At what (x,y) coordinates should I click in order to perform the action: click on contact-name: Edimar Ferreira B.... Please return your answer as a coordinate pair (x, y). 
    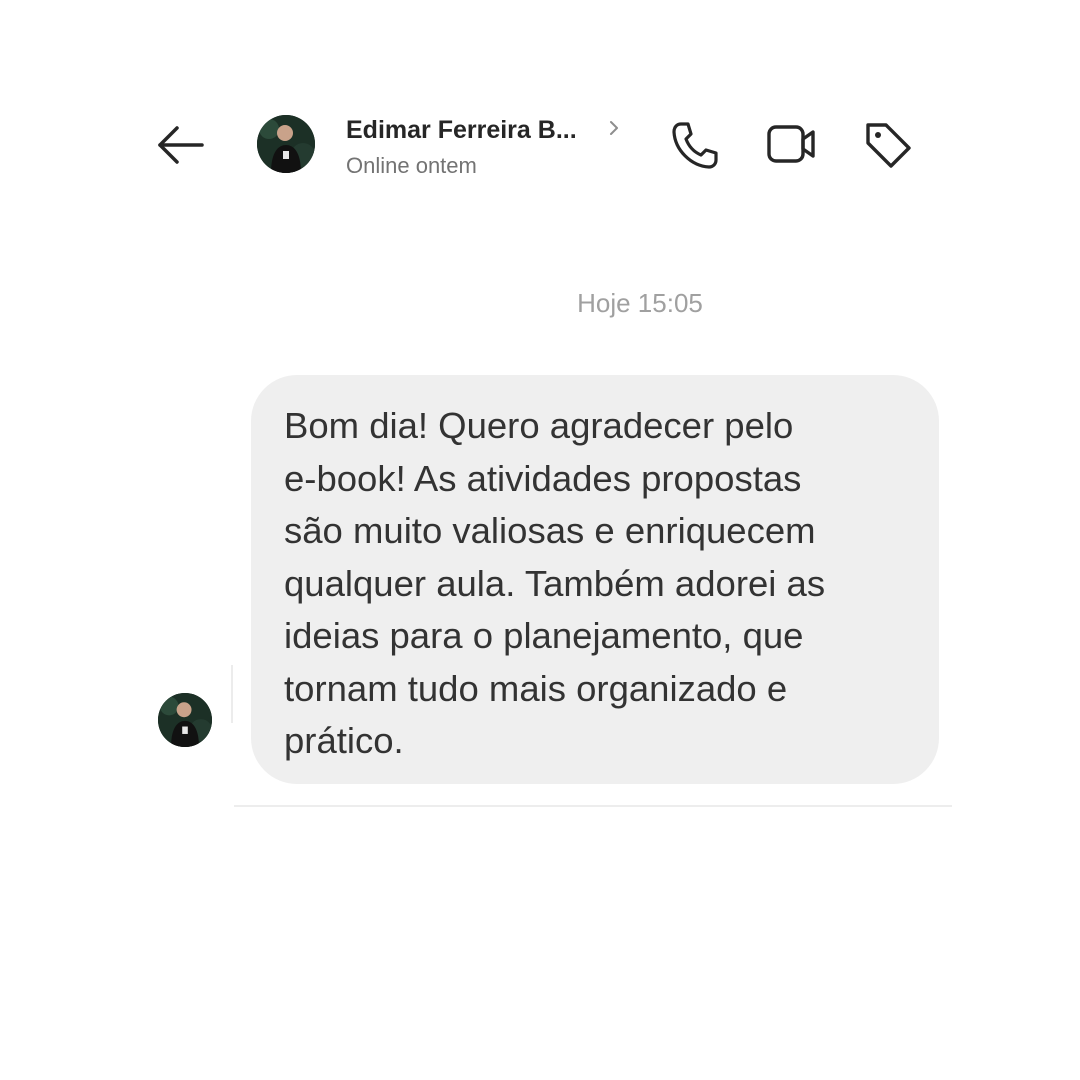
    Looking at the image, I should click on (461, 130).